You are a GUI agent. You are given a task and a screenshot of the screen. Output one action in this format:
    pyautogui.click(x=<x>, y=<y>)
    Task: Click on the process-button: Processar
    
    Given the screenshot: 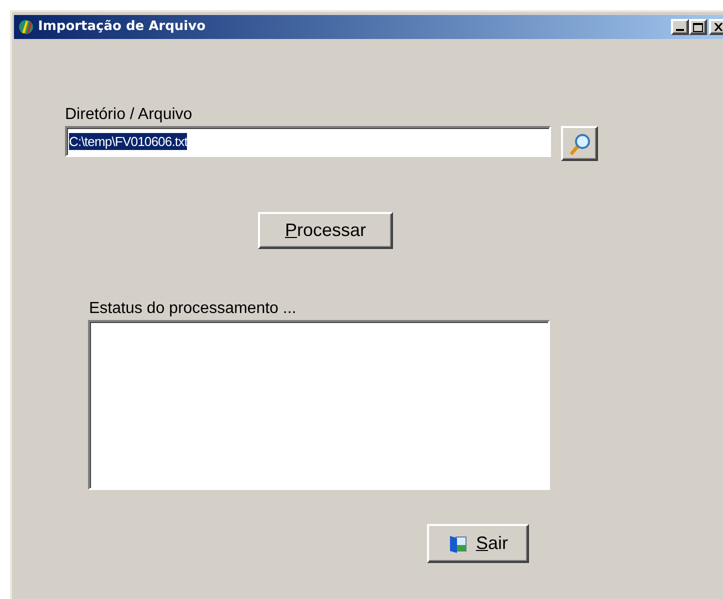 What is the action you would take?
    pyautogui.click(x=325, y=230)
    